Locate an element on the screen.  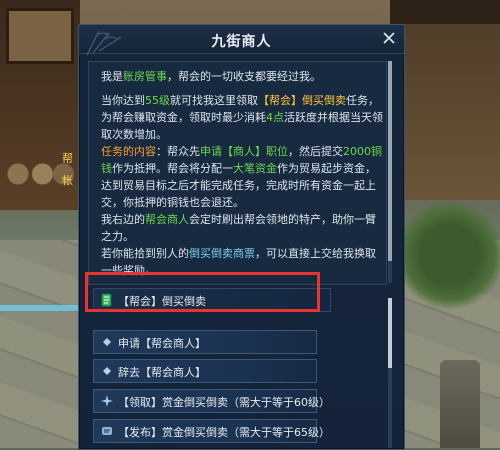
dialog-paragraph-merchant: 我右边的帮会商人会定时刷出帮会领地的特产，助你一臂之力。 is located at coordinates (242, 228).